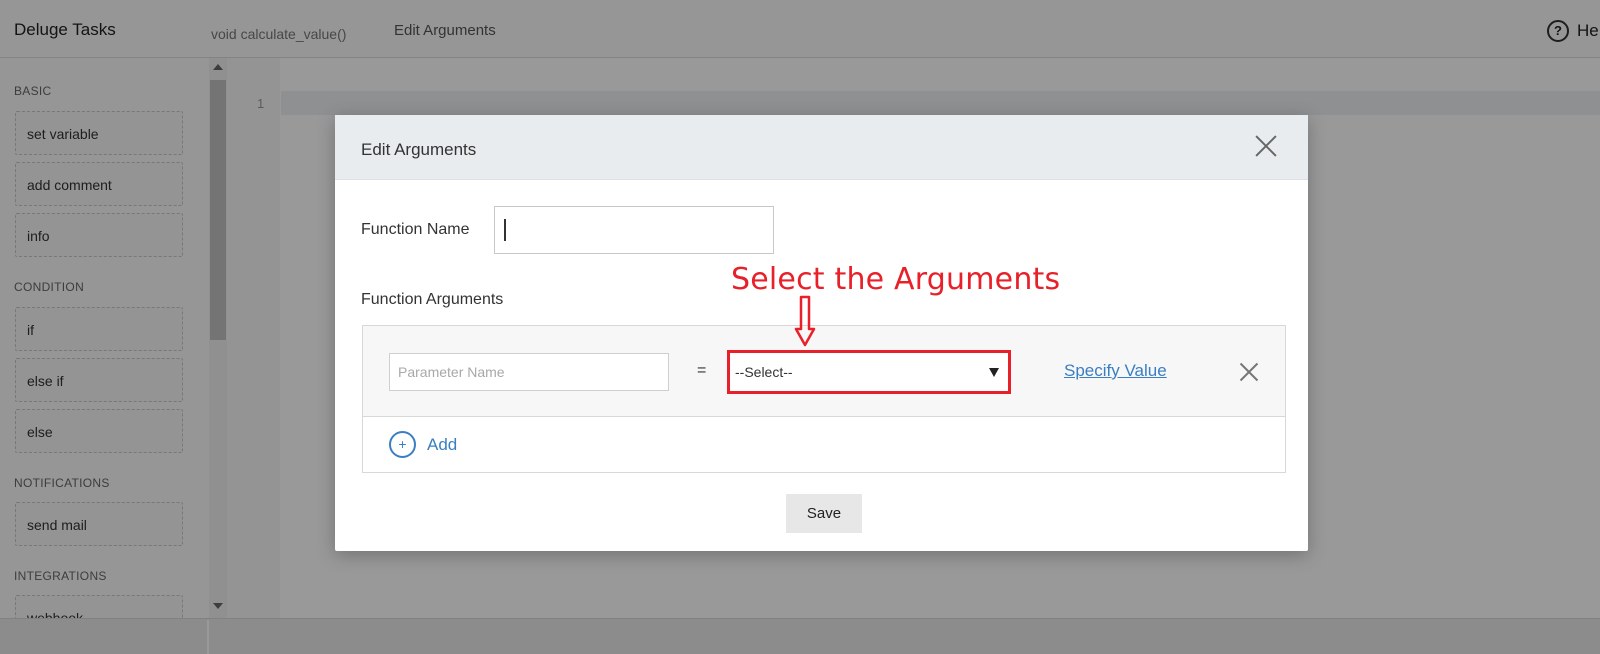  I want to click on argument-select-value: --Select--, so click(764, 372).